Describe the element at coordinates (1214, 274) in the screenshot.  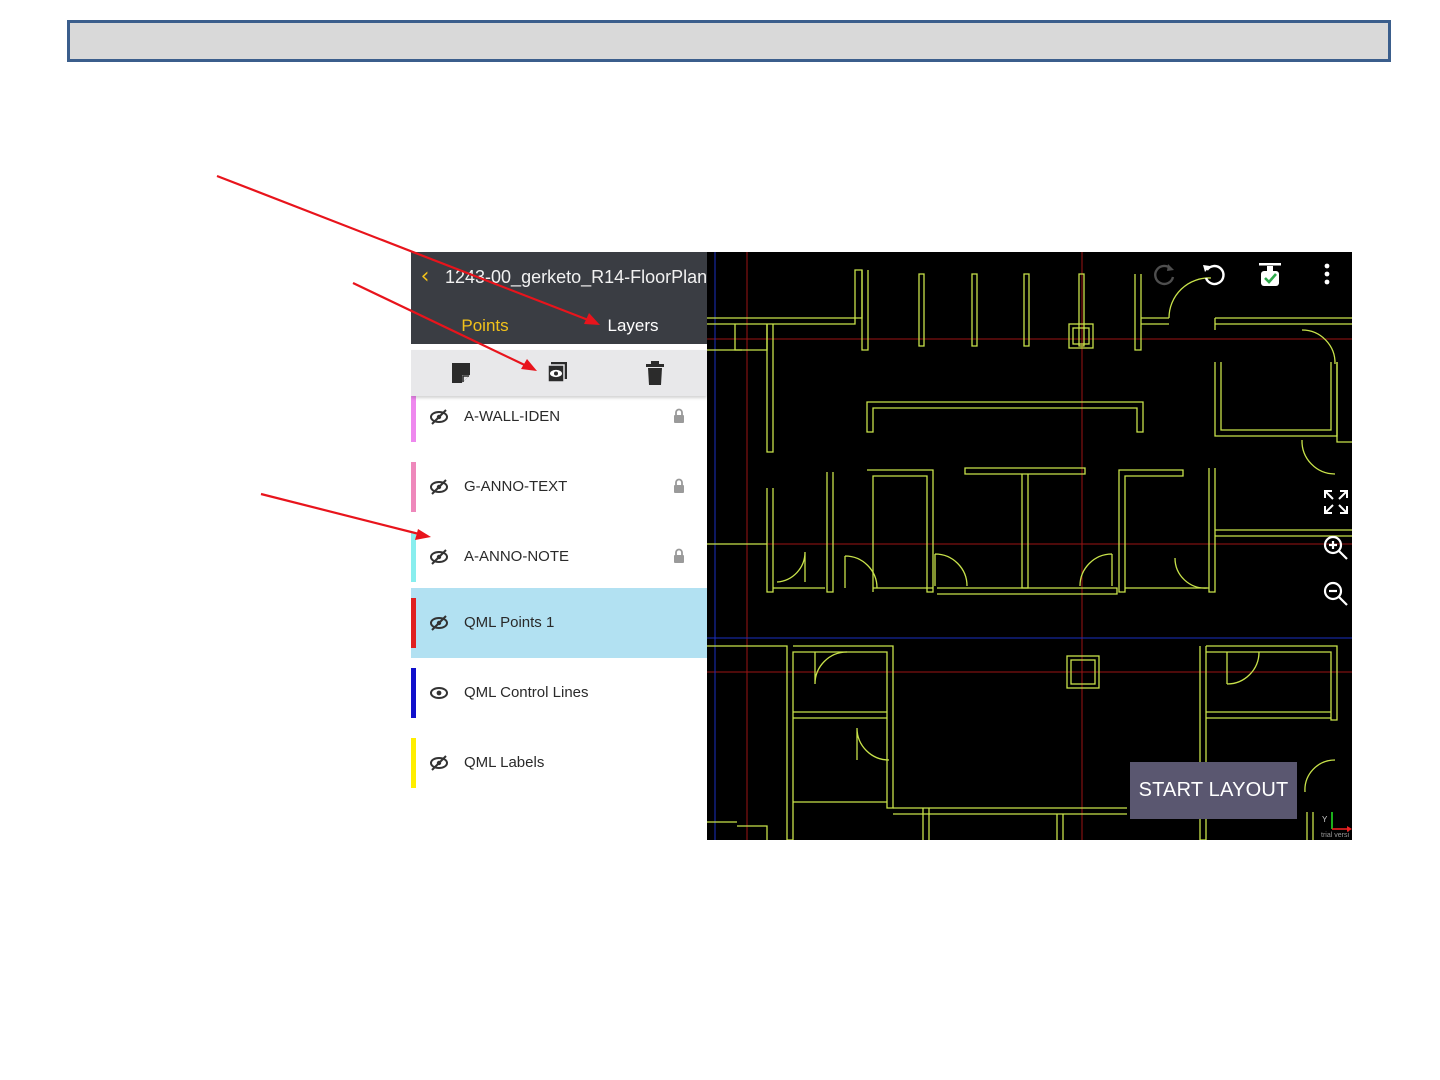
I see `undo-icon` at that location.